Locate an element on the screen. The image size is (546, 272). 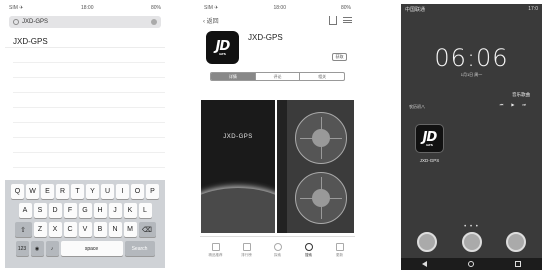
recents-icon is located at coordinates (518, 264).